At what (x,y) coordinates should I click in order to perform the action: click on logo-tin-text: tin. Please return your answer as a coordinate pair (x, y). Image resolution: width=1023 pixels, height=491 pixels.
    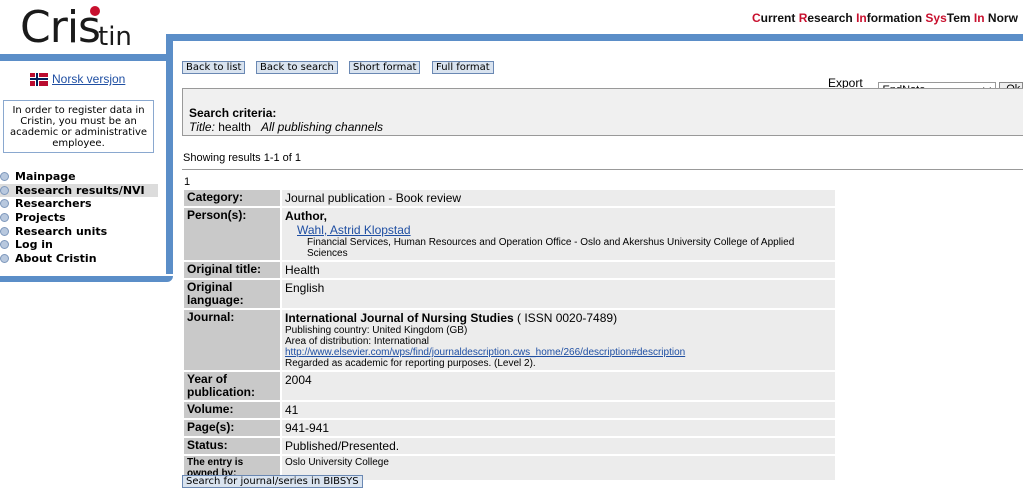
    Looking at the image, I should click on (115, 37).